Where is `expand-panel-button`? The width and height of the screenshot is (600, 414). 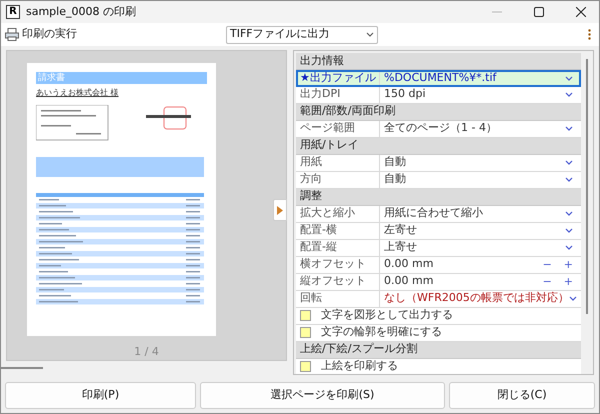
expand-panel-button is located at coordinates (280, 210).